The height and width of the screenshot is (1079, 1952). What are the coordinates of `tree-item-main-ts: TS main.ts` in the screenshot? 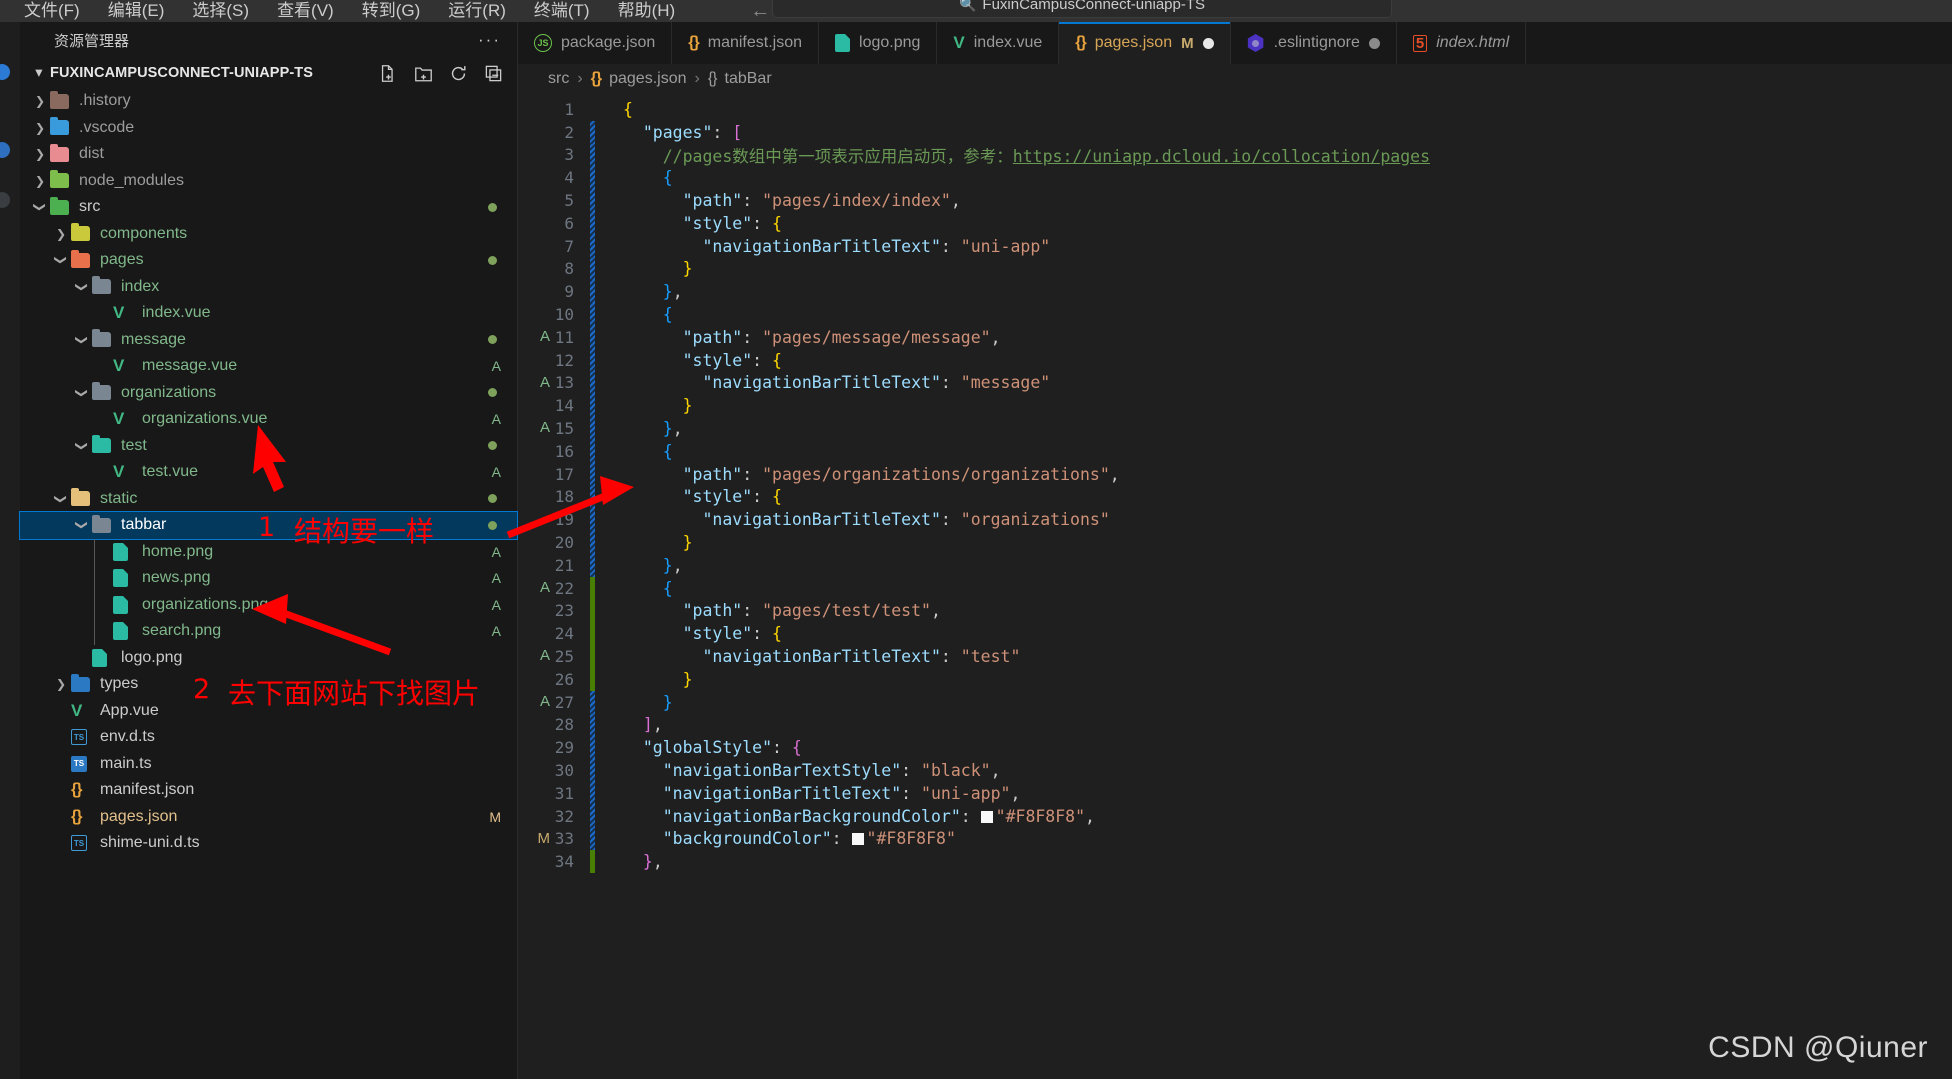 It's located at (268, 764).